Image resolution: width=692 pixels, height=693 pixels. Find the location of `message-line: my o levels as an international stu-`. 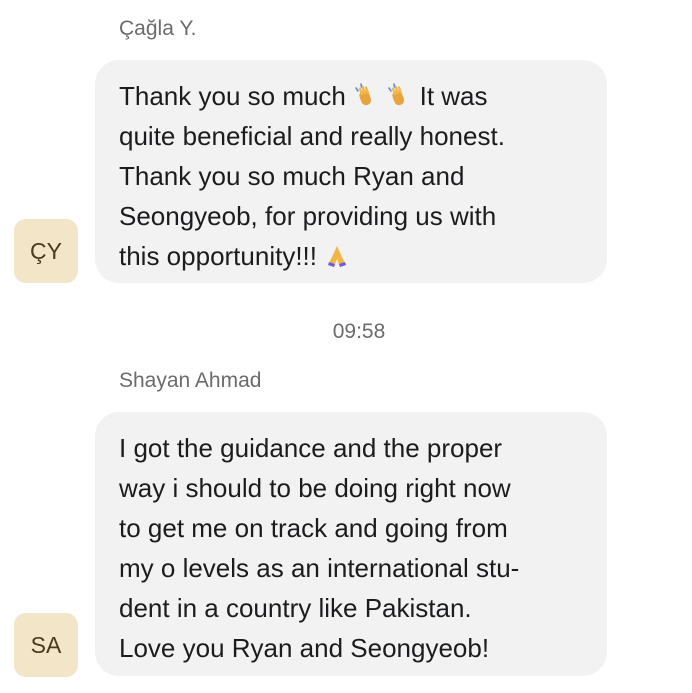

message-line: my o levels as an international stu- is located at coordinates (319, 568).